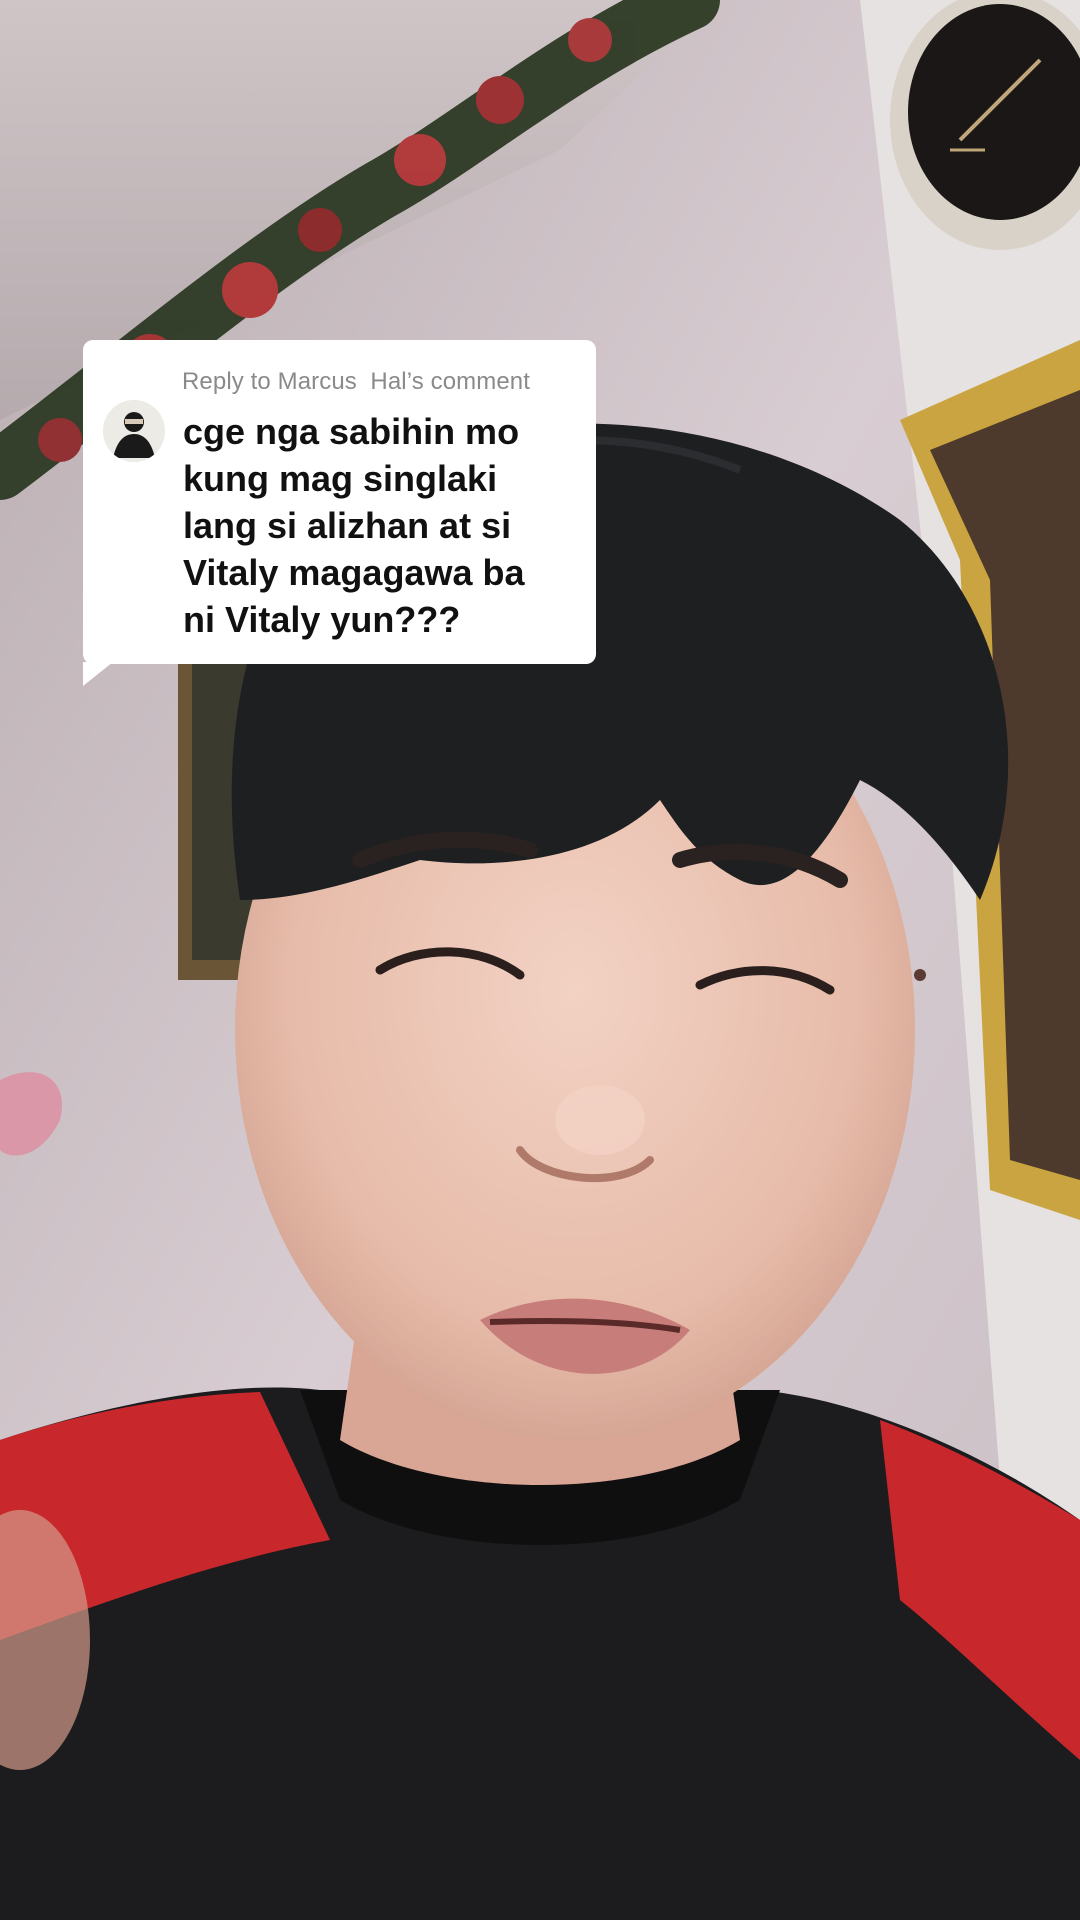 The width and height of the screenshot is (1080, 1920). What do you see at coordinates (354, 572) in the screenshot?
I see `reply-line: Vitaly magagawa ba` at bounding box center [354, 572].